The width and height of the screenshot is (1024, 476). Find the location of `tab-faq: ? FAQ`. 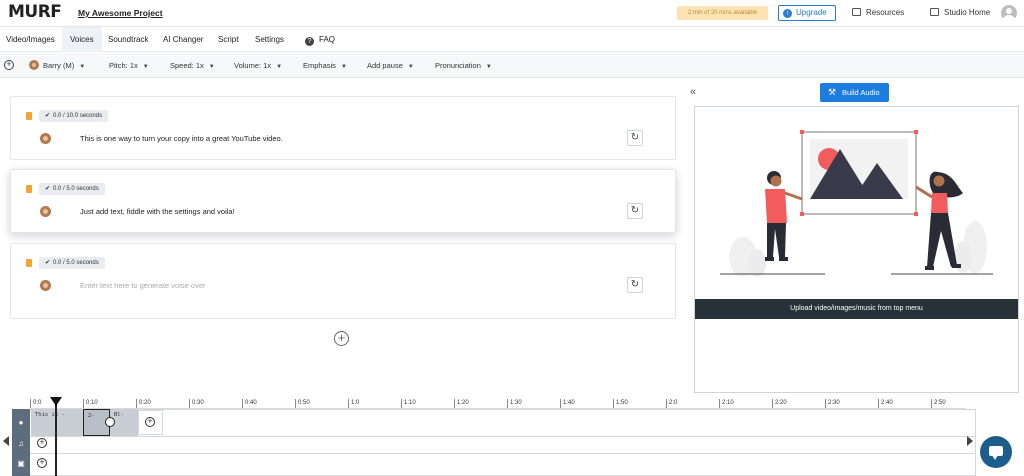

tab-faq: ? FAQ is located at coordinates (320, 39).